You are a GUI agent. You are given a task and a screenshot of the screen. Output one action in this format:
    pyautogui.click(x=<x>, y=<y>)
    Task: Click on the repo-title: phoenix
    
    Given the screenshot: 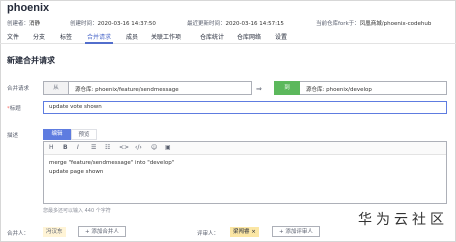 What is the action you would take?
    pyautogui.click(x=28, y=8)
    